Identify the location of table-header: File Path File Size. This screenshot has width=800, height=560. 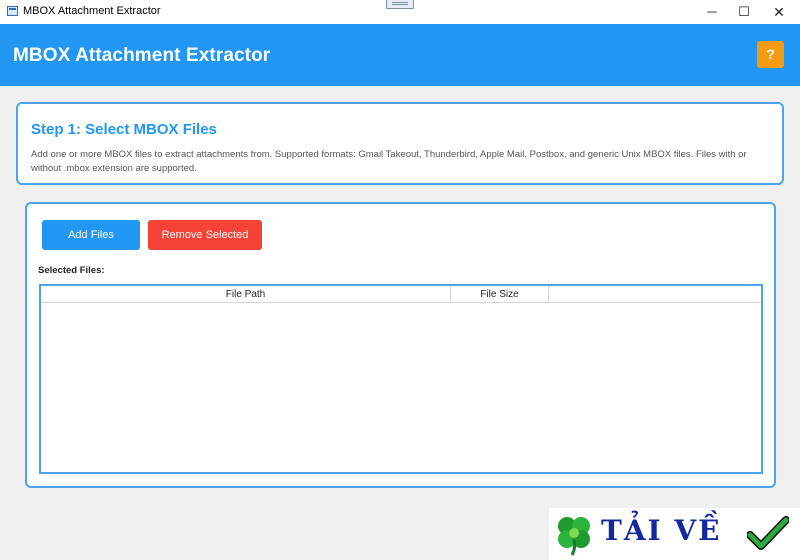
(401, 294).